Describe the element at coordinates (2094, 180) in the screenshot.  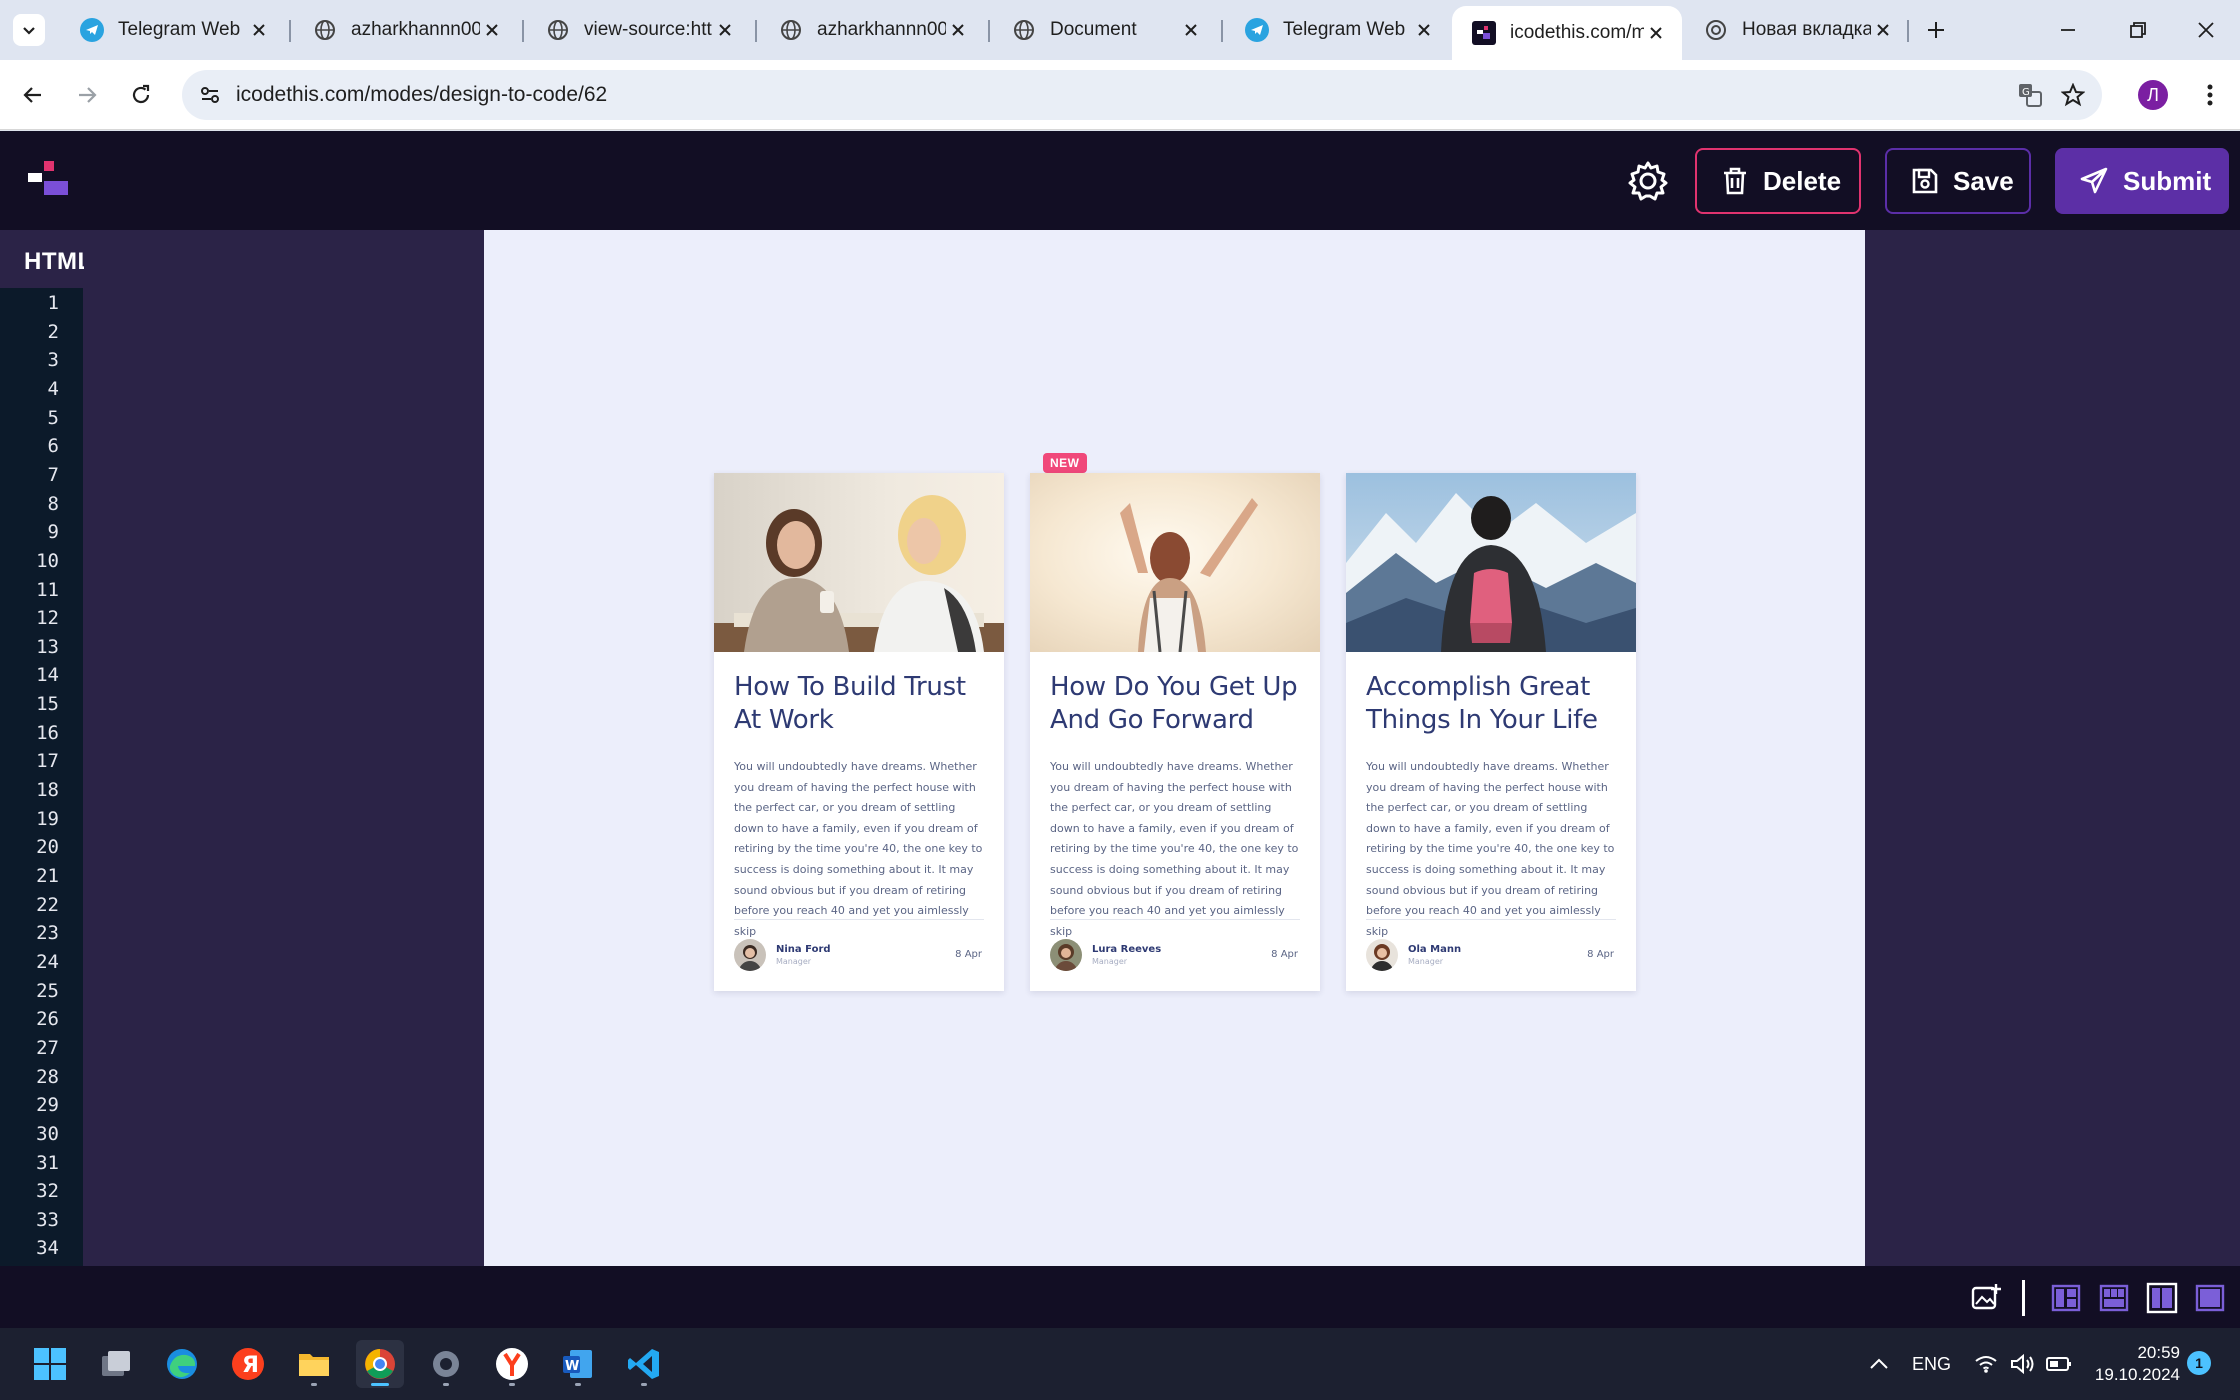
I see `send-icon` at that location.